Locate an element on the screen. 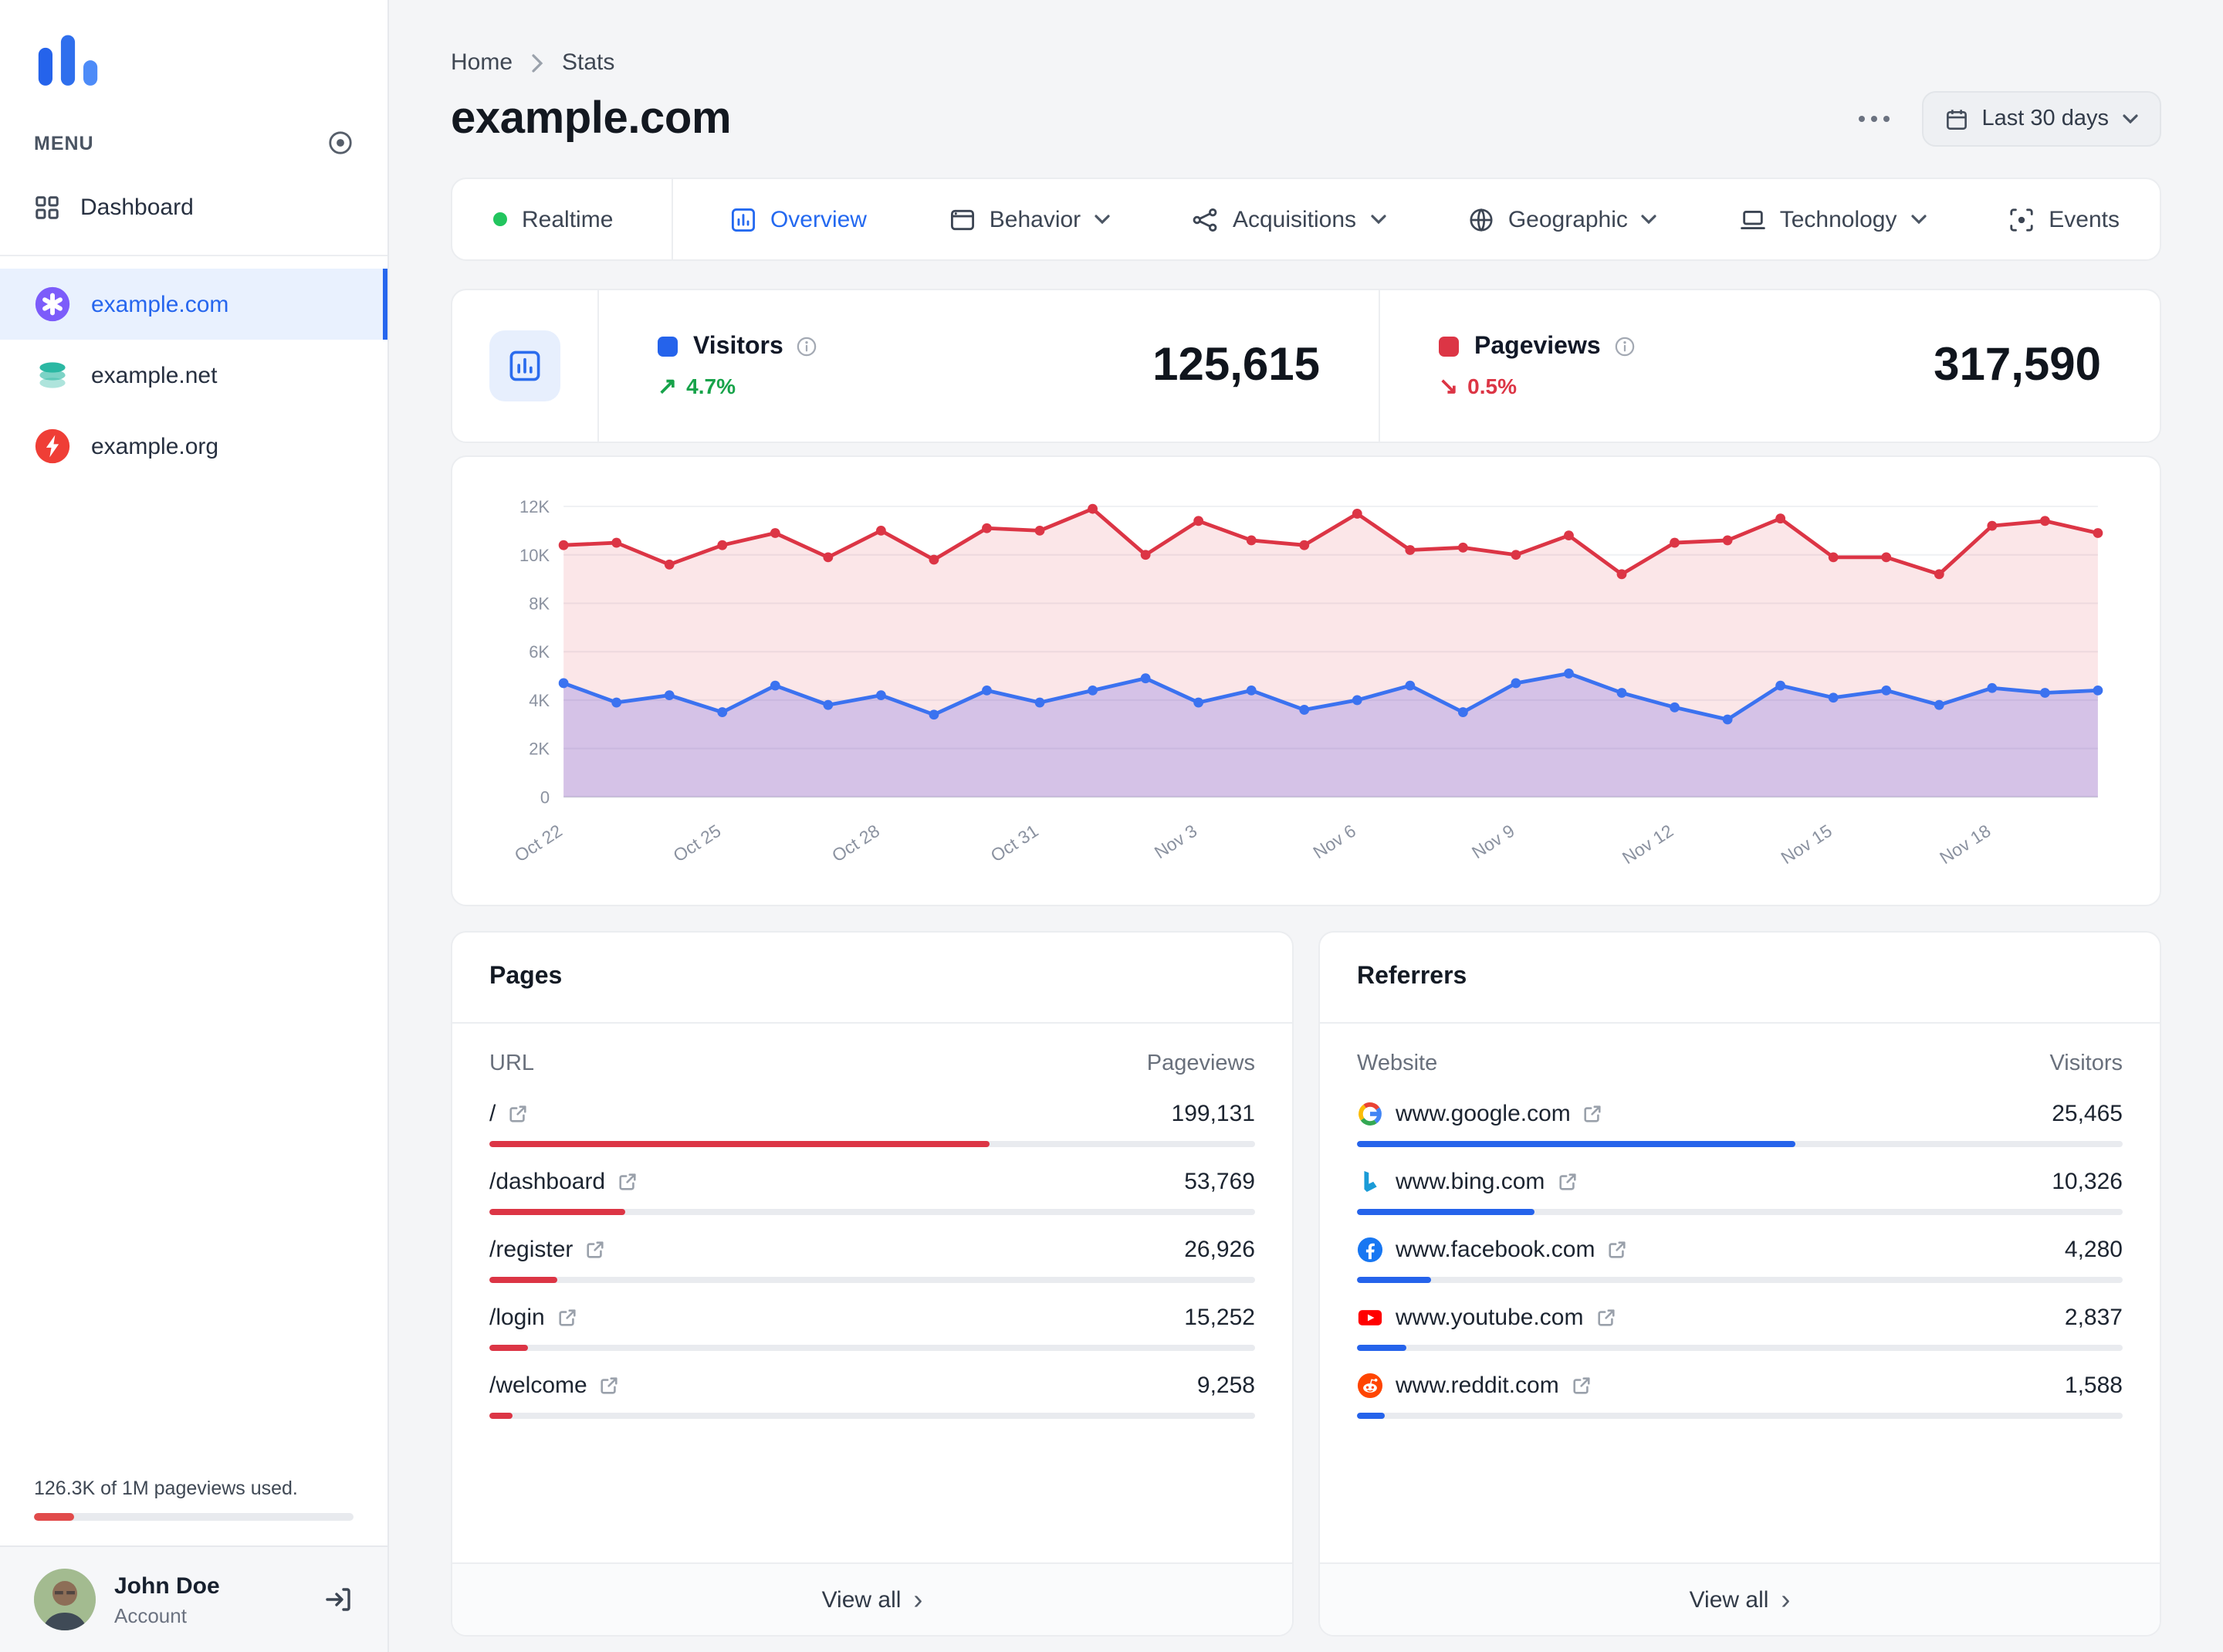  table-row: /welcome 9,258 is located at coordinates (872, 1397).